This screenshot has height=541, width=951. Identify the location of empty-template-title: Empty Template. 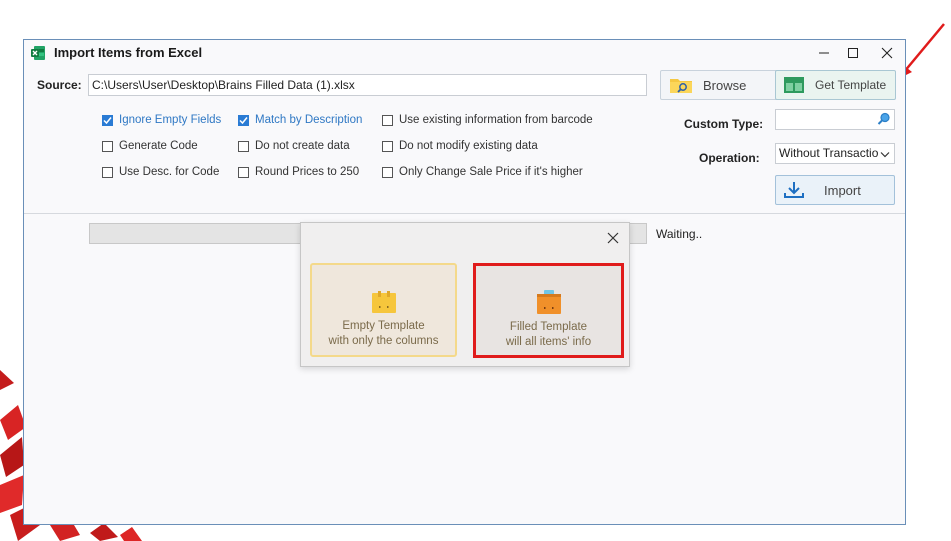
(383, 326).